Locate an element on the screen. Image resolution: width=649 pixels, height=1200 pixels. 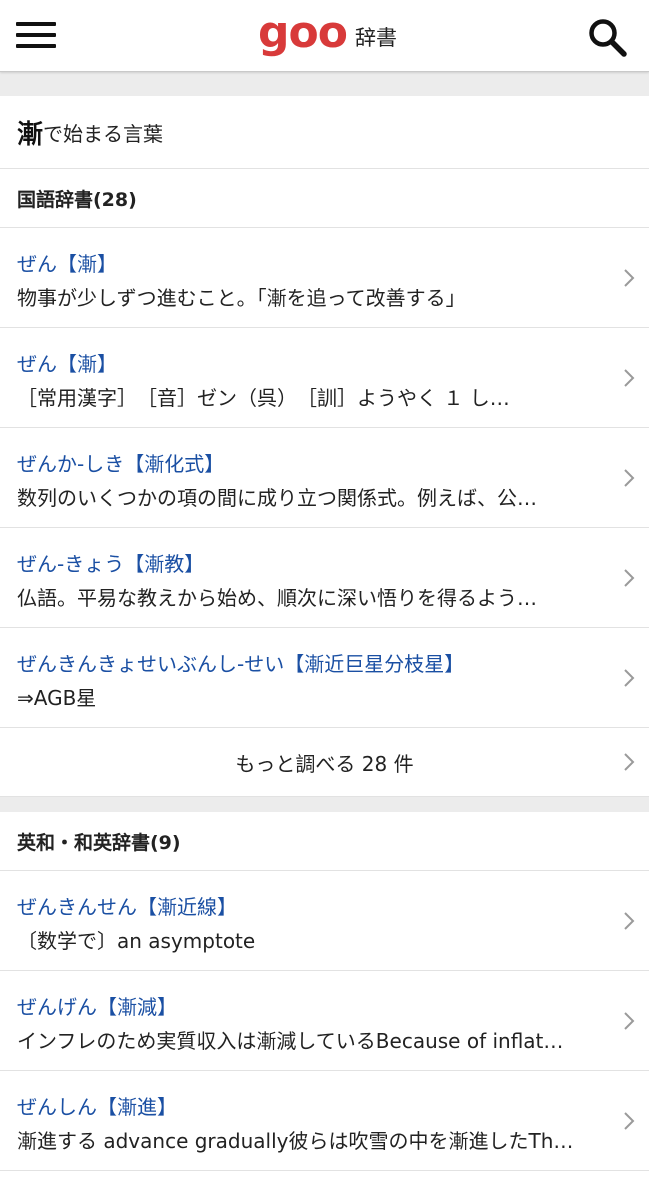
page-title-kanji: 漸 is located at coordinates (30, 134).